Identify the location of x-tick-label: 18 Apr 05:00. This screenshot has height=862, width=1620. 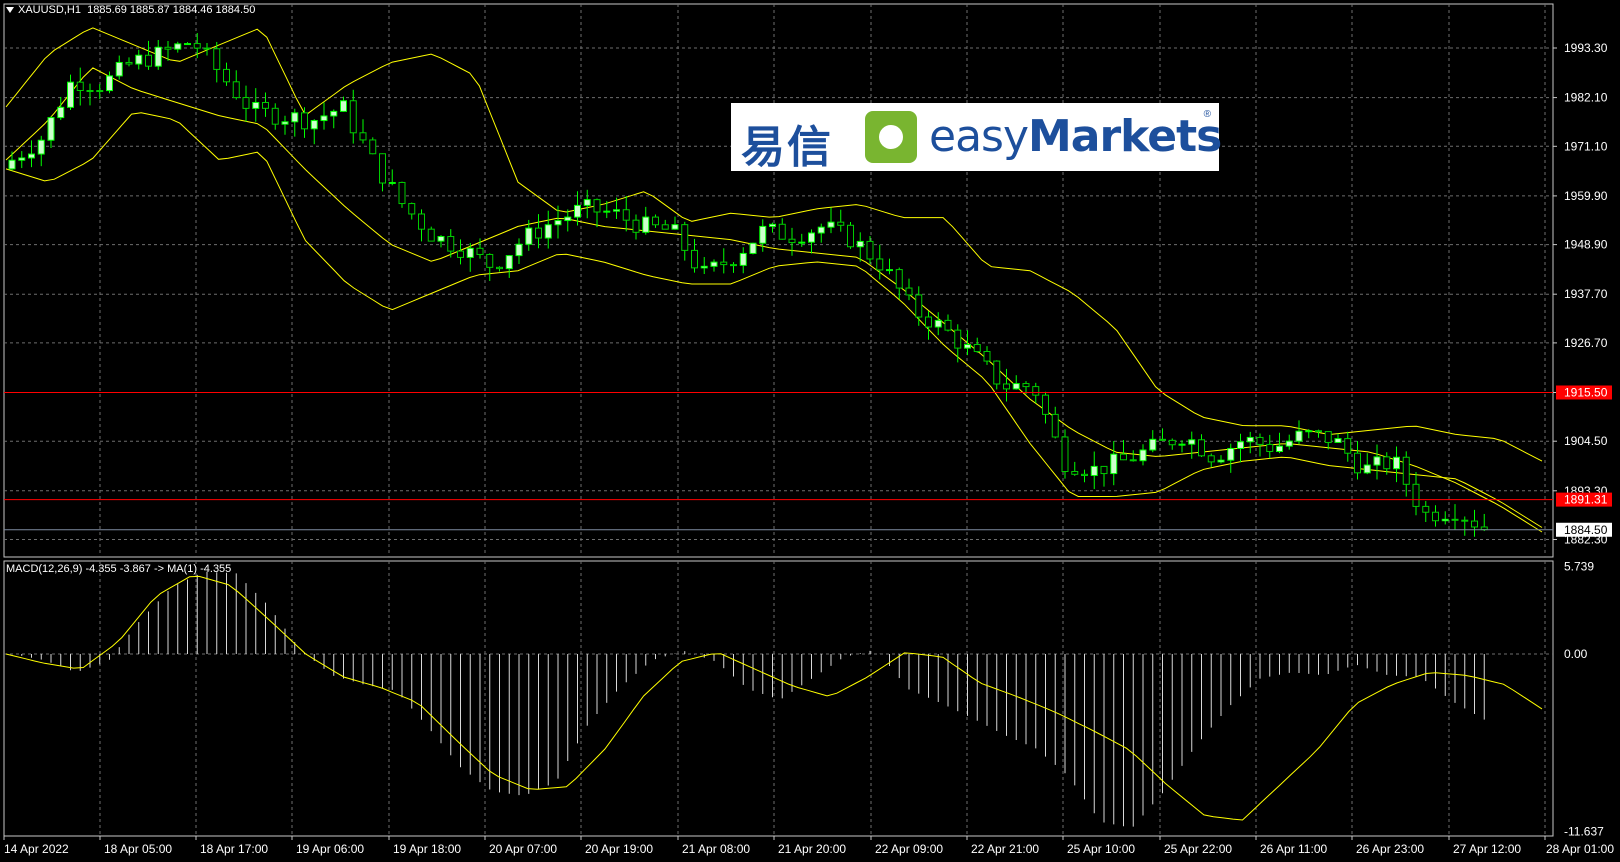
(138, 849).